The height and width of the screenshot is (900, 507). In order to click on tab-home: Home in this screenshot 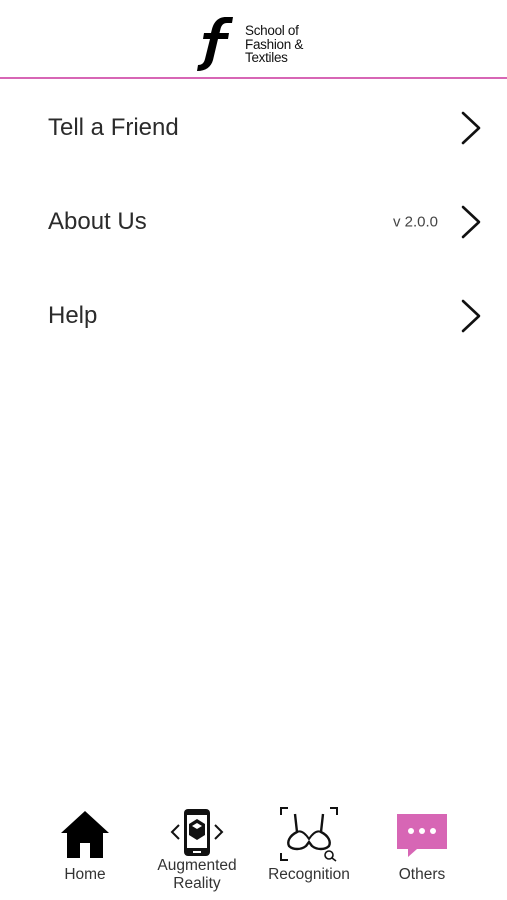, I will do `click(85, 845)`.